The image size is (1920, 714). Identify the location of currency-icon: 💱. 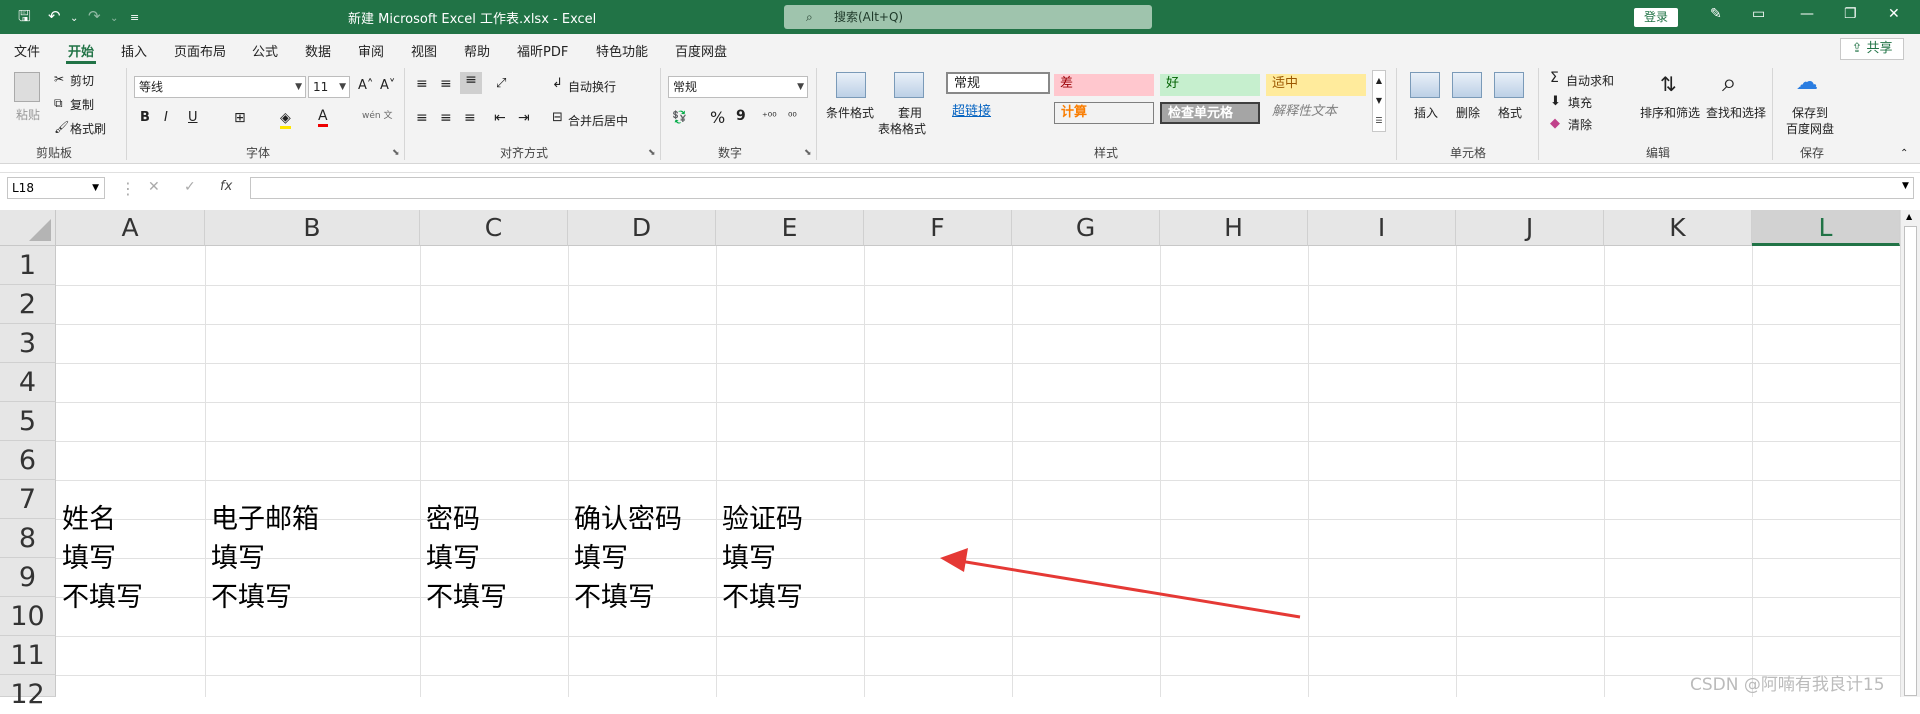
(679, 117).